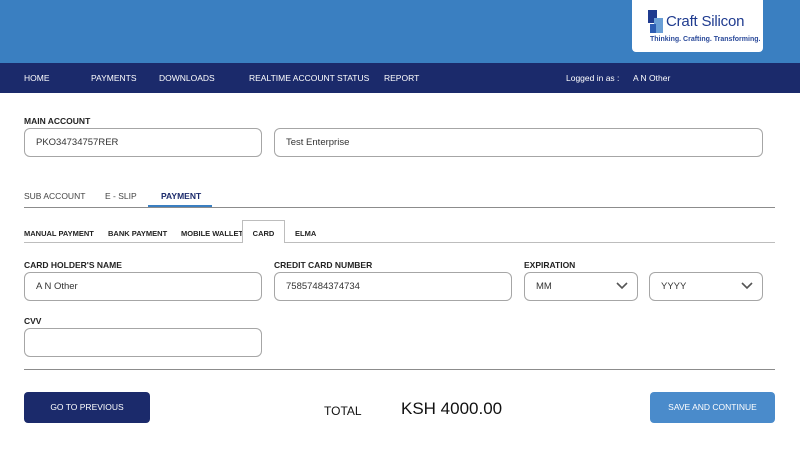 Image resolution: width=800 pixels, height=450 pixels. What do you see at coordinates (143, 286) in the screenshot?
I see `card-holder-input` at bounding box center [143, 286].